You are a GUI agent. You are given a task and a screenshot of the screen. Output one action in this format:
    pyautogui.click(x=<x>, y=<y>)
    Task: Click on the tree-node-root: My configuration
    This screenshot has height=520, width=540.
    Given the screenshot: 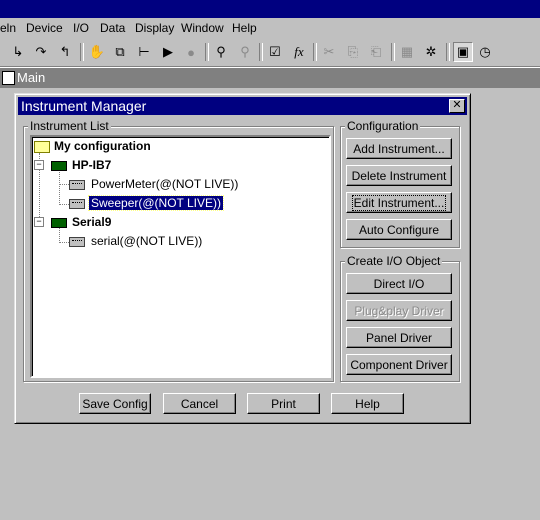 What is the action you would take?
    pyautogui.click(x=102, y=146)
    